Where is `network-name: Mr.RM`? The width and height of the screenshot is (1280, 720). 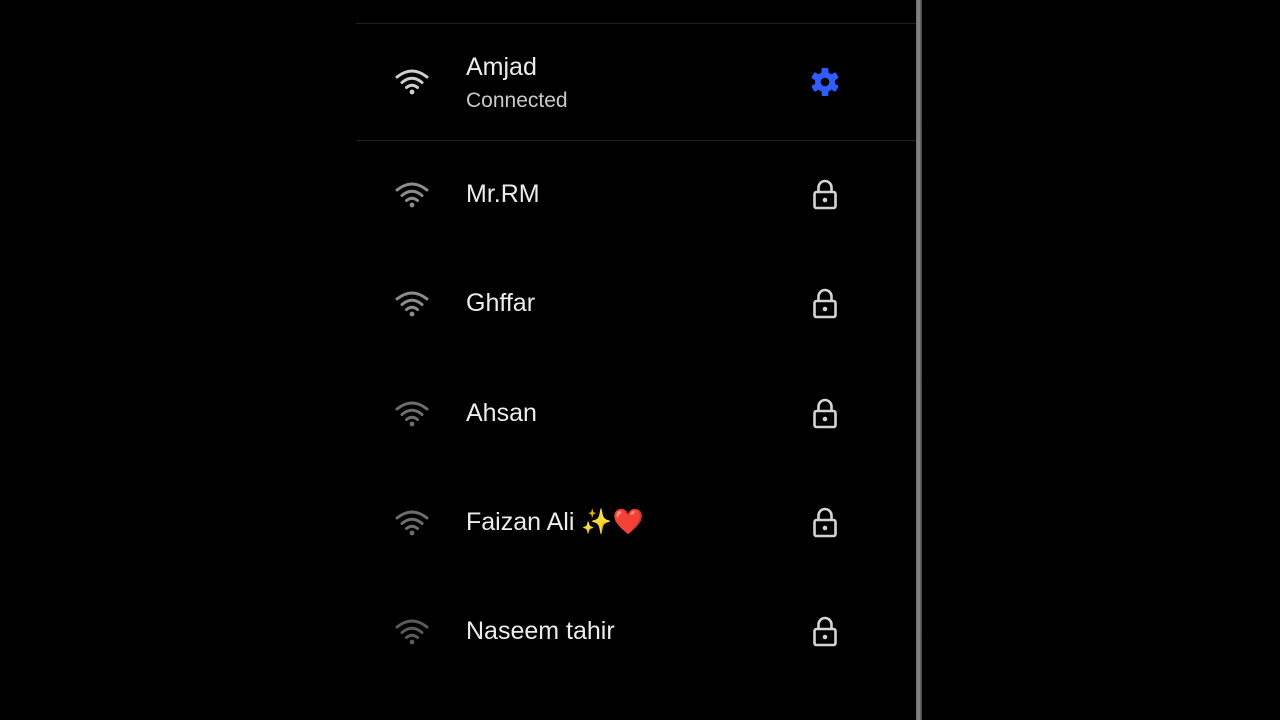
network-name: Mr.RM is located at coordinates (503, 194).